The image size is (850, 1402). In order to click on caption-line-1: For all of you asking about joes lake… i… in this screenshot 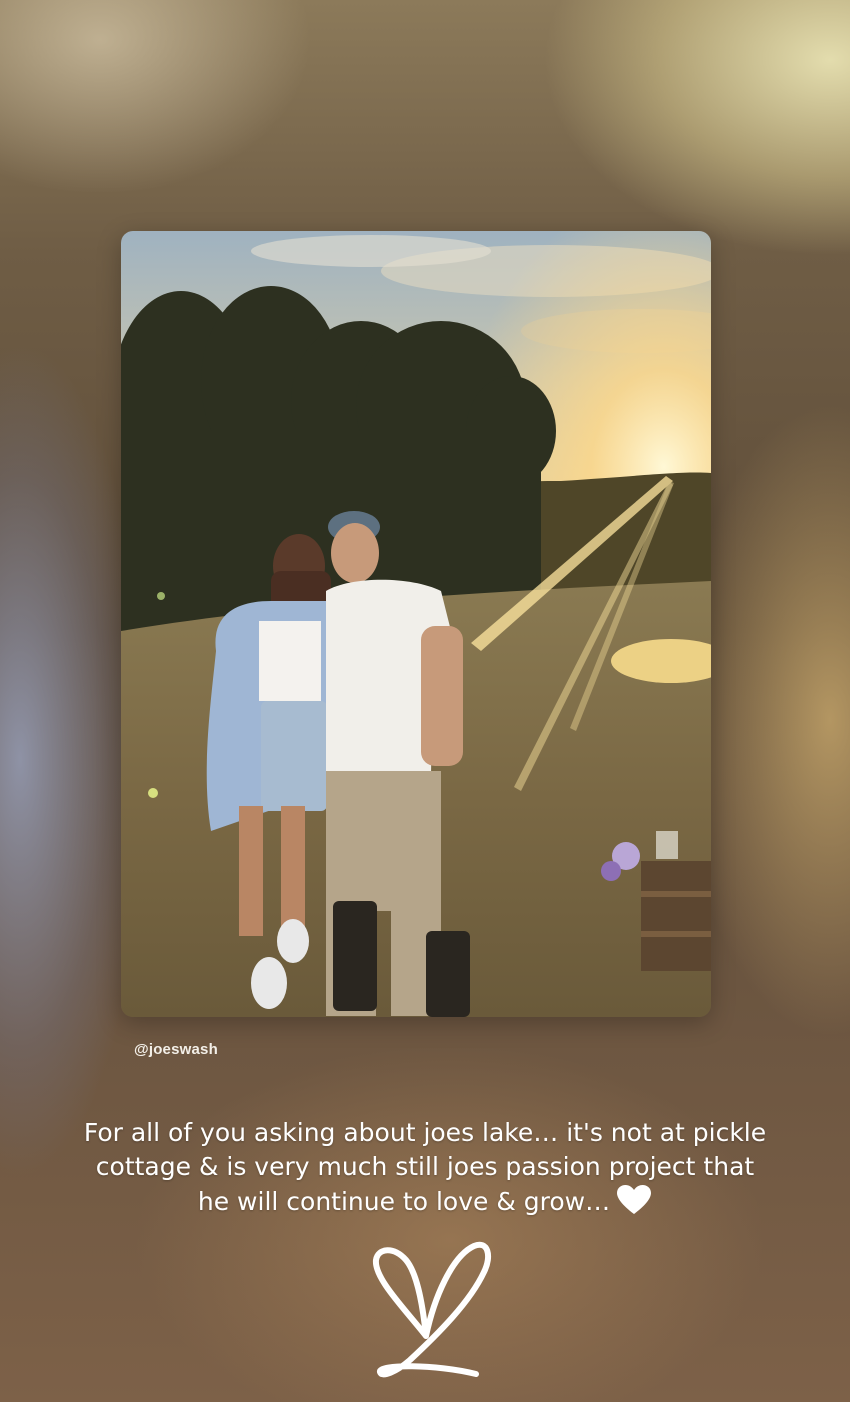, I will do `click(425, 1132)`.